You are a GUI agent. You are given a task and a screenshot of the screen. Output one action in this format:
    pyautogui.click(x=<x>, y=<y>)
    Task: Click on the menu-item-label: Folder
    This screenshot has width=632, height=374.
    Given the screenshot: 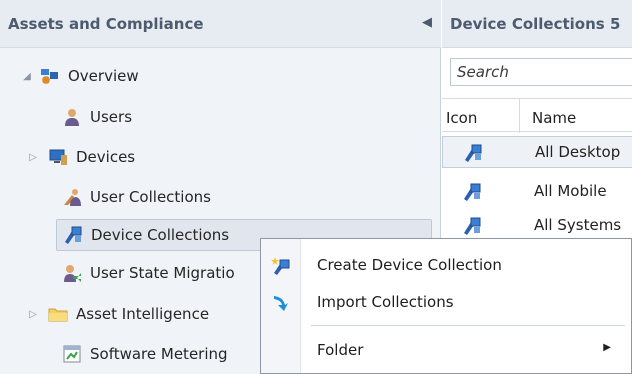 What is the action you would take?
    pyautogui.click(x=340, y=350)
    